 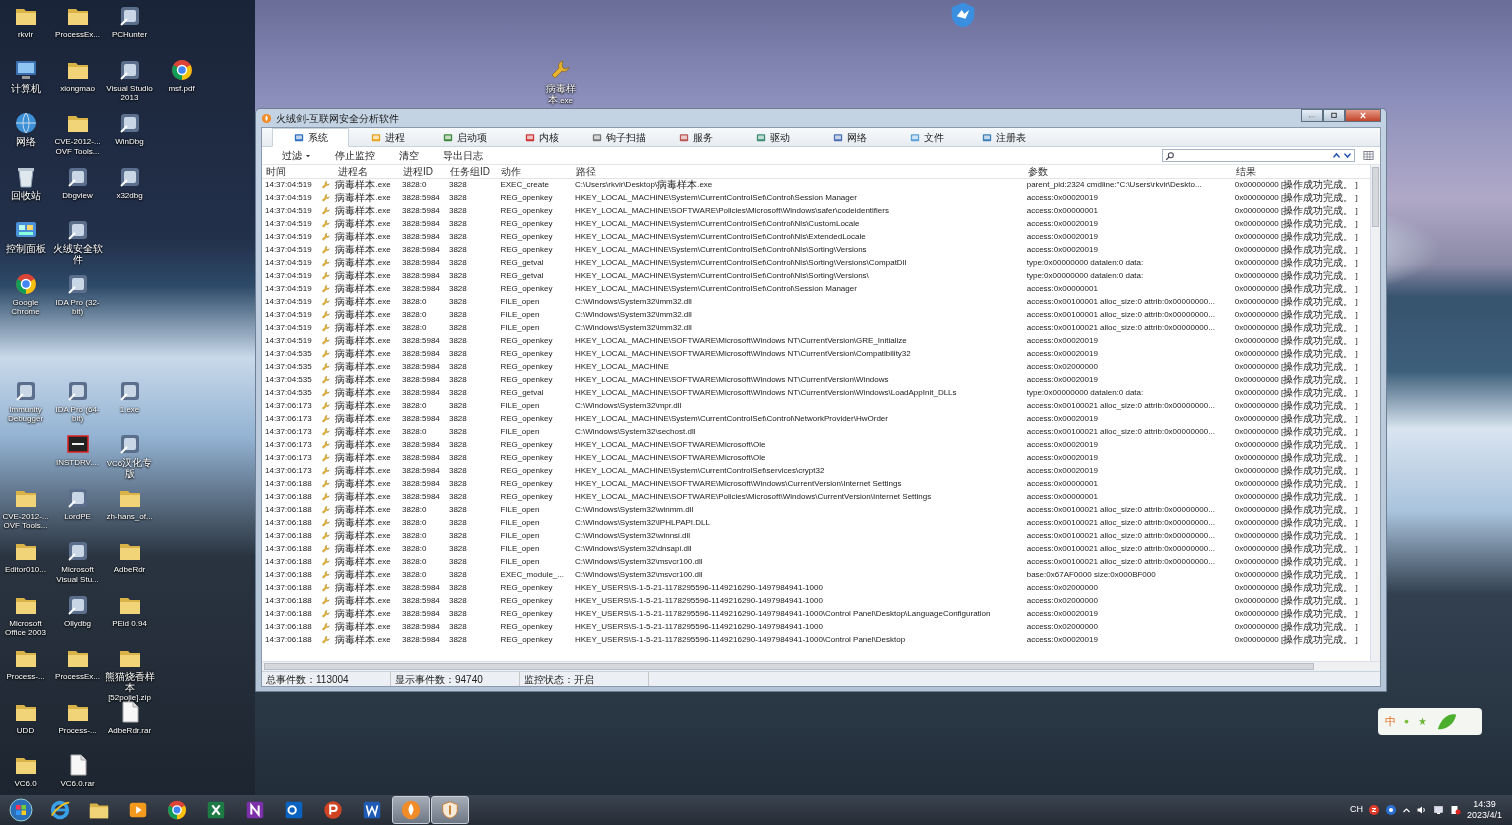 I want to click on icon-label: 熊猫烧香样本[52pojie].zip, so click(x=129, y=687).